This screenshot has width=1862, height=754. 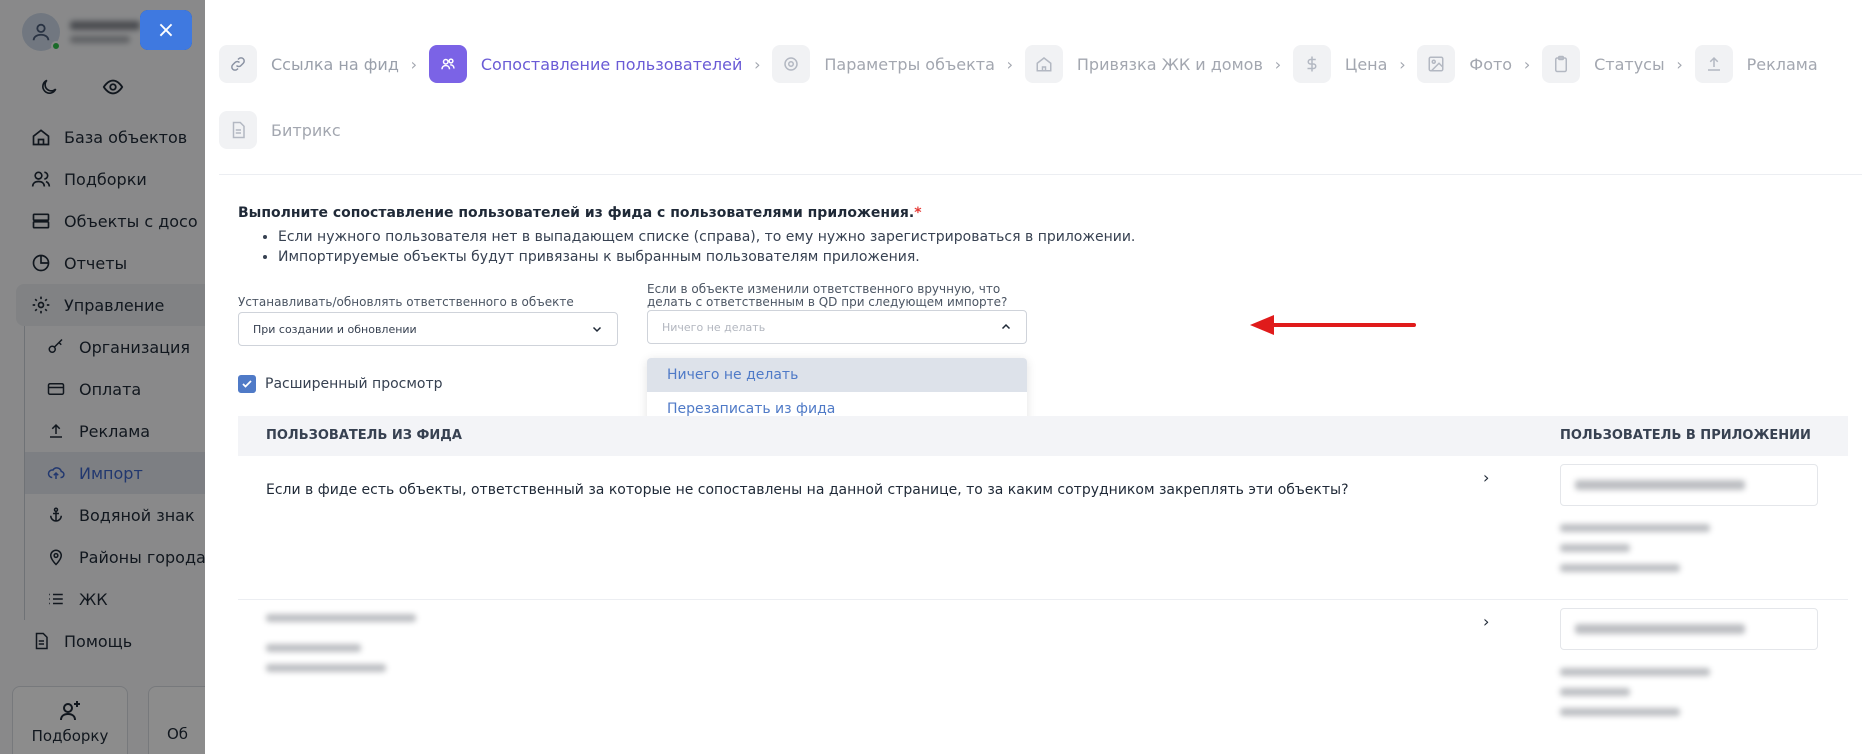 I want to click on feed-user-blurred, so click(x=341, y=643).